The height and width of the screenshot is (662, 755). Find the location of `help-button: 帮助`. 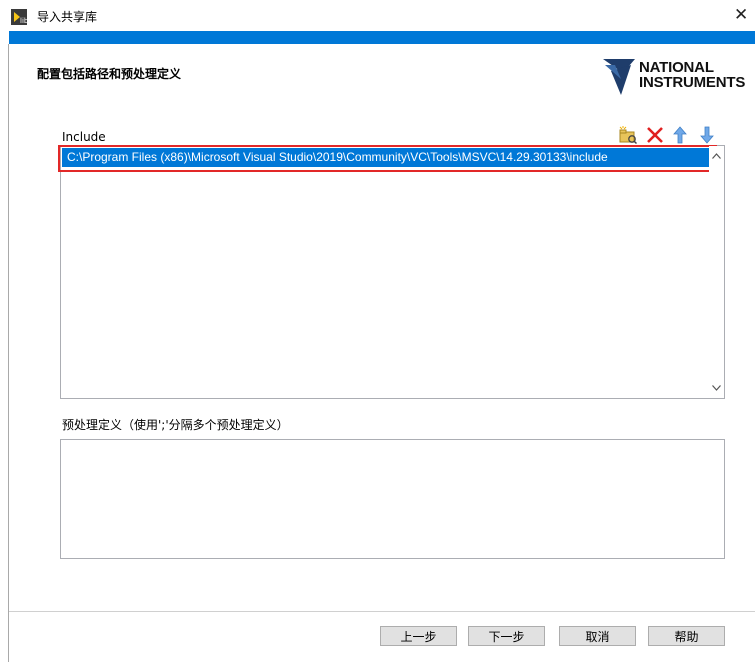

help-button: 帮助 is located at coordinates (686, 636).